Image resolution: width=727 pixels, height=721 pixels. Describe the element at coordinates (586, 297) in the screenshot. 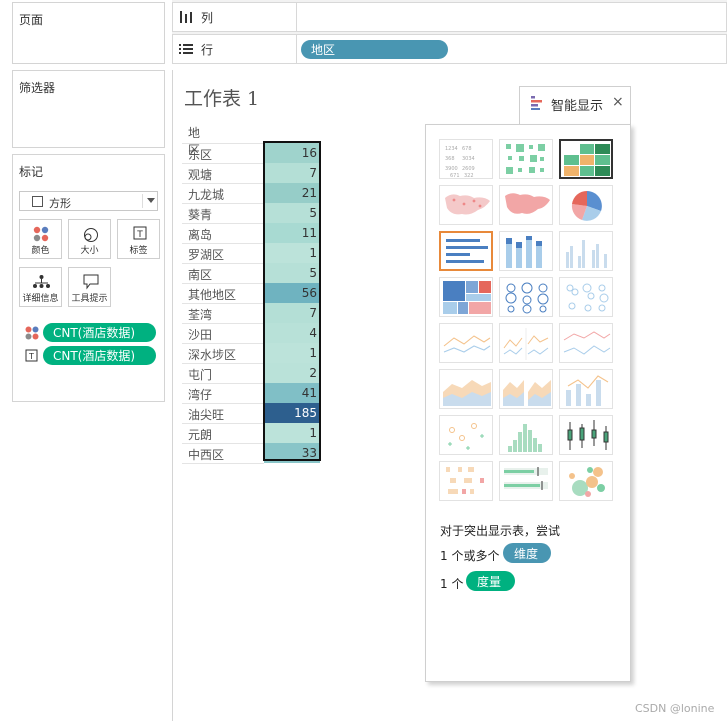

I see `thumb-side-by-side-circles` at that location.